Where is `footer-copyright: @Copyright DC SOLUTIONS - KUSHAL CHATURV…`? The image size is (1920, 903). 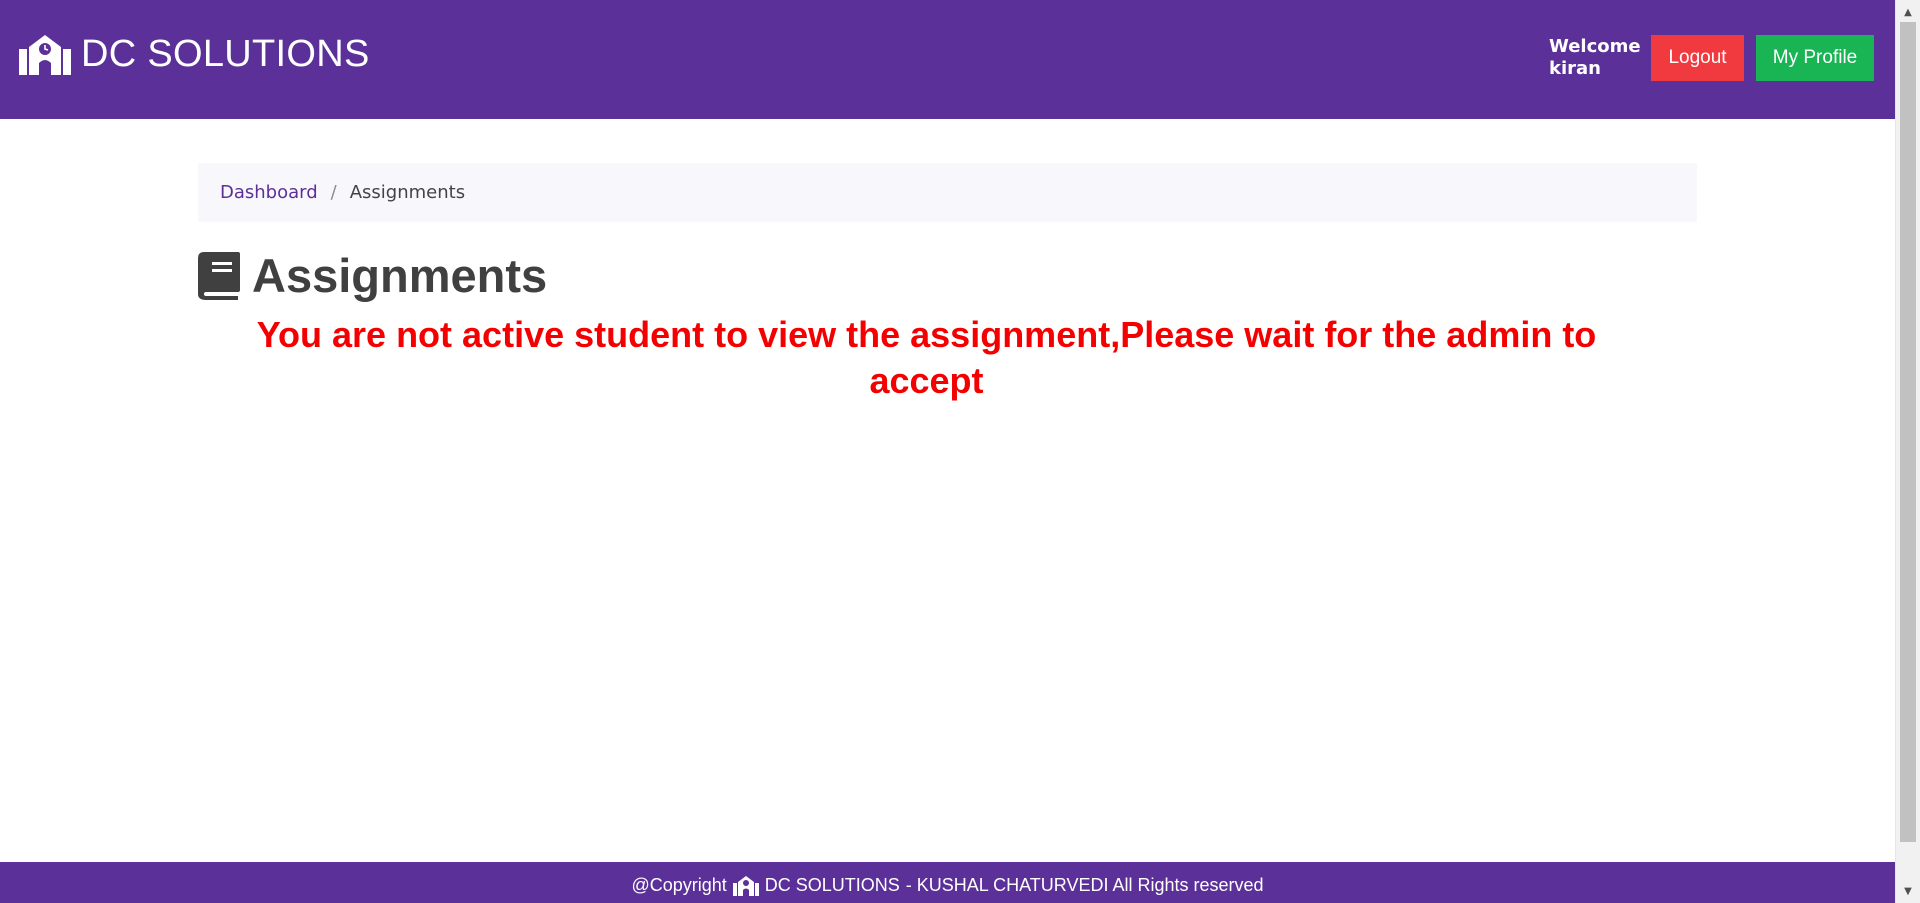 footer-copyright: @Copyright DC SOLUTIONS - KUSHAL CHATURV… is located at coordinates (947, 885).